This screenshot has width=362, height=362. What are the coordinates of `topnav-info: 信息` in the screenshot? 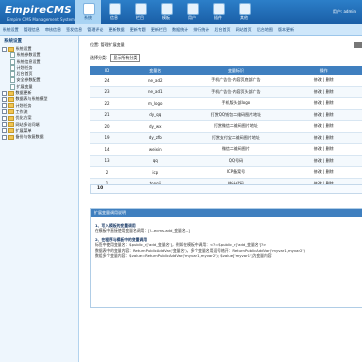 It's located at (114, 12).